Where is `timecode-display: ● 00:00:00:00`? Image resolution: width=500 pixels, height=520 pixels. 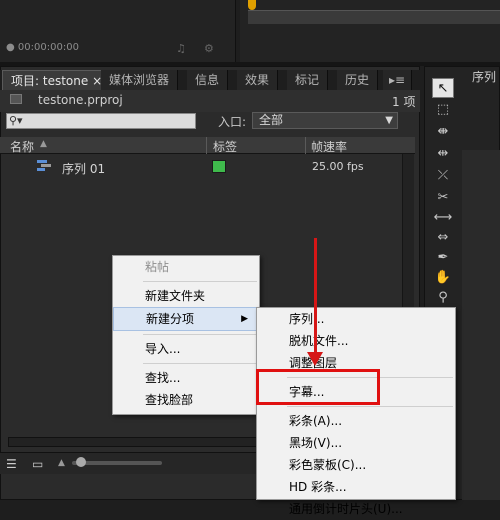
timecode-display: ● 00:00:00:00 is located at coordinates (42, 47).